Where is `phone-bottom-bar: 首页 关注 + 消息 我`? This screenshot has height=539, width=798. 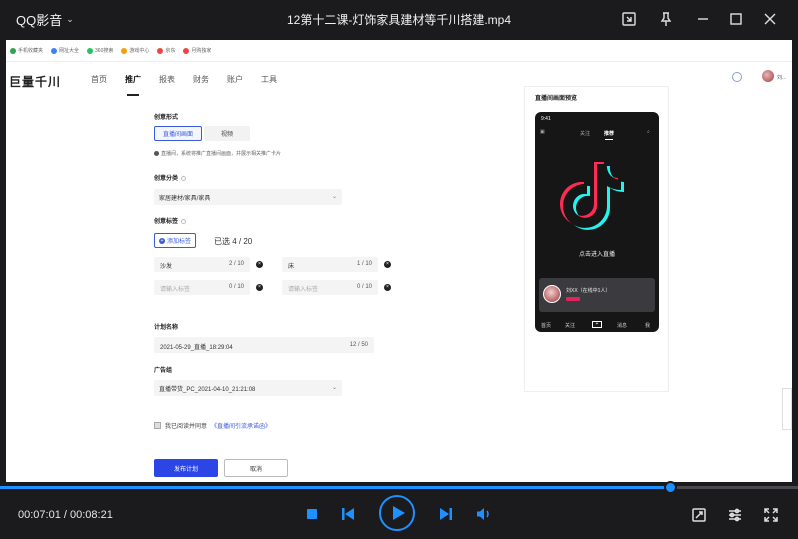 phone-bottom-bar: 首页 关注 + 消息 我 is located at coordinates (597, 325).